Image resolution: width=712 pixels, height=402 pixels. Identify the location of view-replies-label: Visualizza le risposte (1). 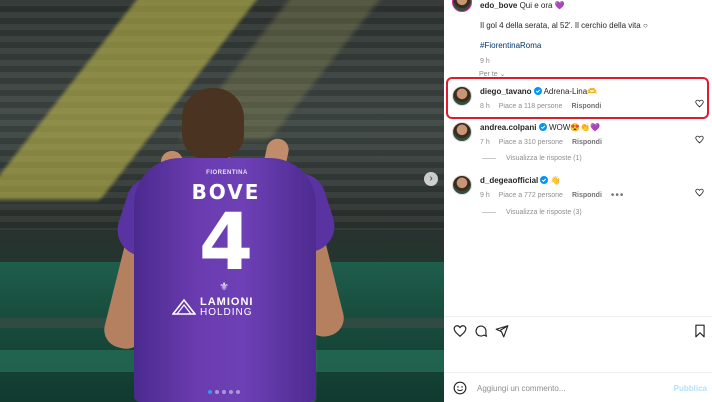
(544, 158).